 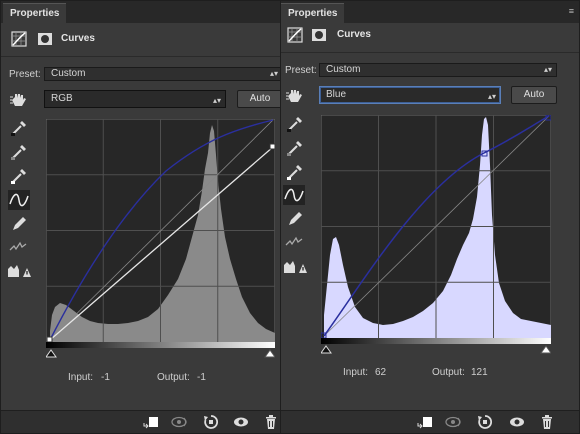 I want to click on properties-tab: Properties, so click(x=35, y=13).